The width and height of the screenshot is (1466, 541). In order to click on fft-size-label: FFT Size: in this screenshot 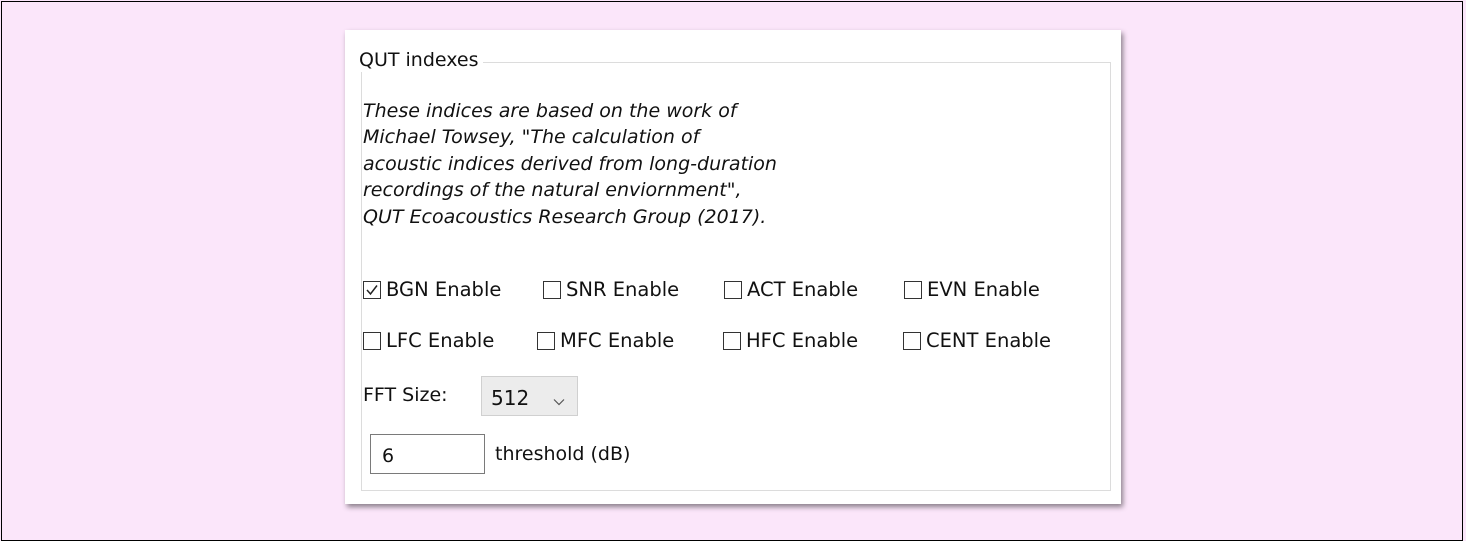, I will do `click(405, 395)`.